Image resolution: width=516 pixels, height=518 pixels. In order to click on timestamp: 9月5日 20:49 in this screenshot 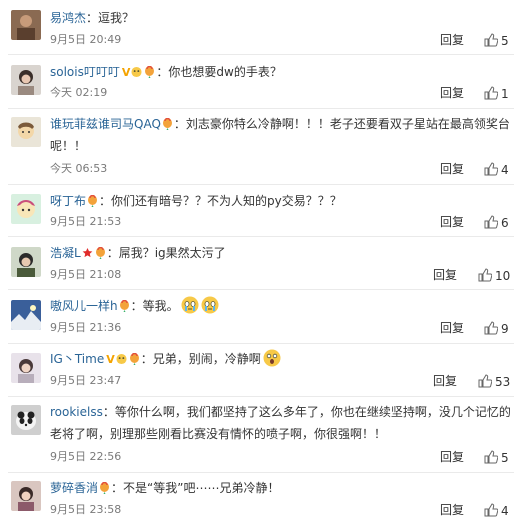, I will do `click(86, 39)`.